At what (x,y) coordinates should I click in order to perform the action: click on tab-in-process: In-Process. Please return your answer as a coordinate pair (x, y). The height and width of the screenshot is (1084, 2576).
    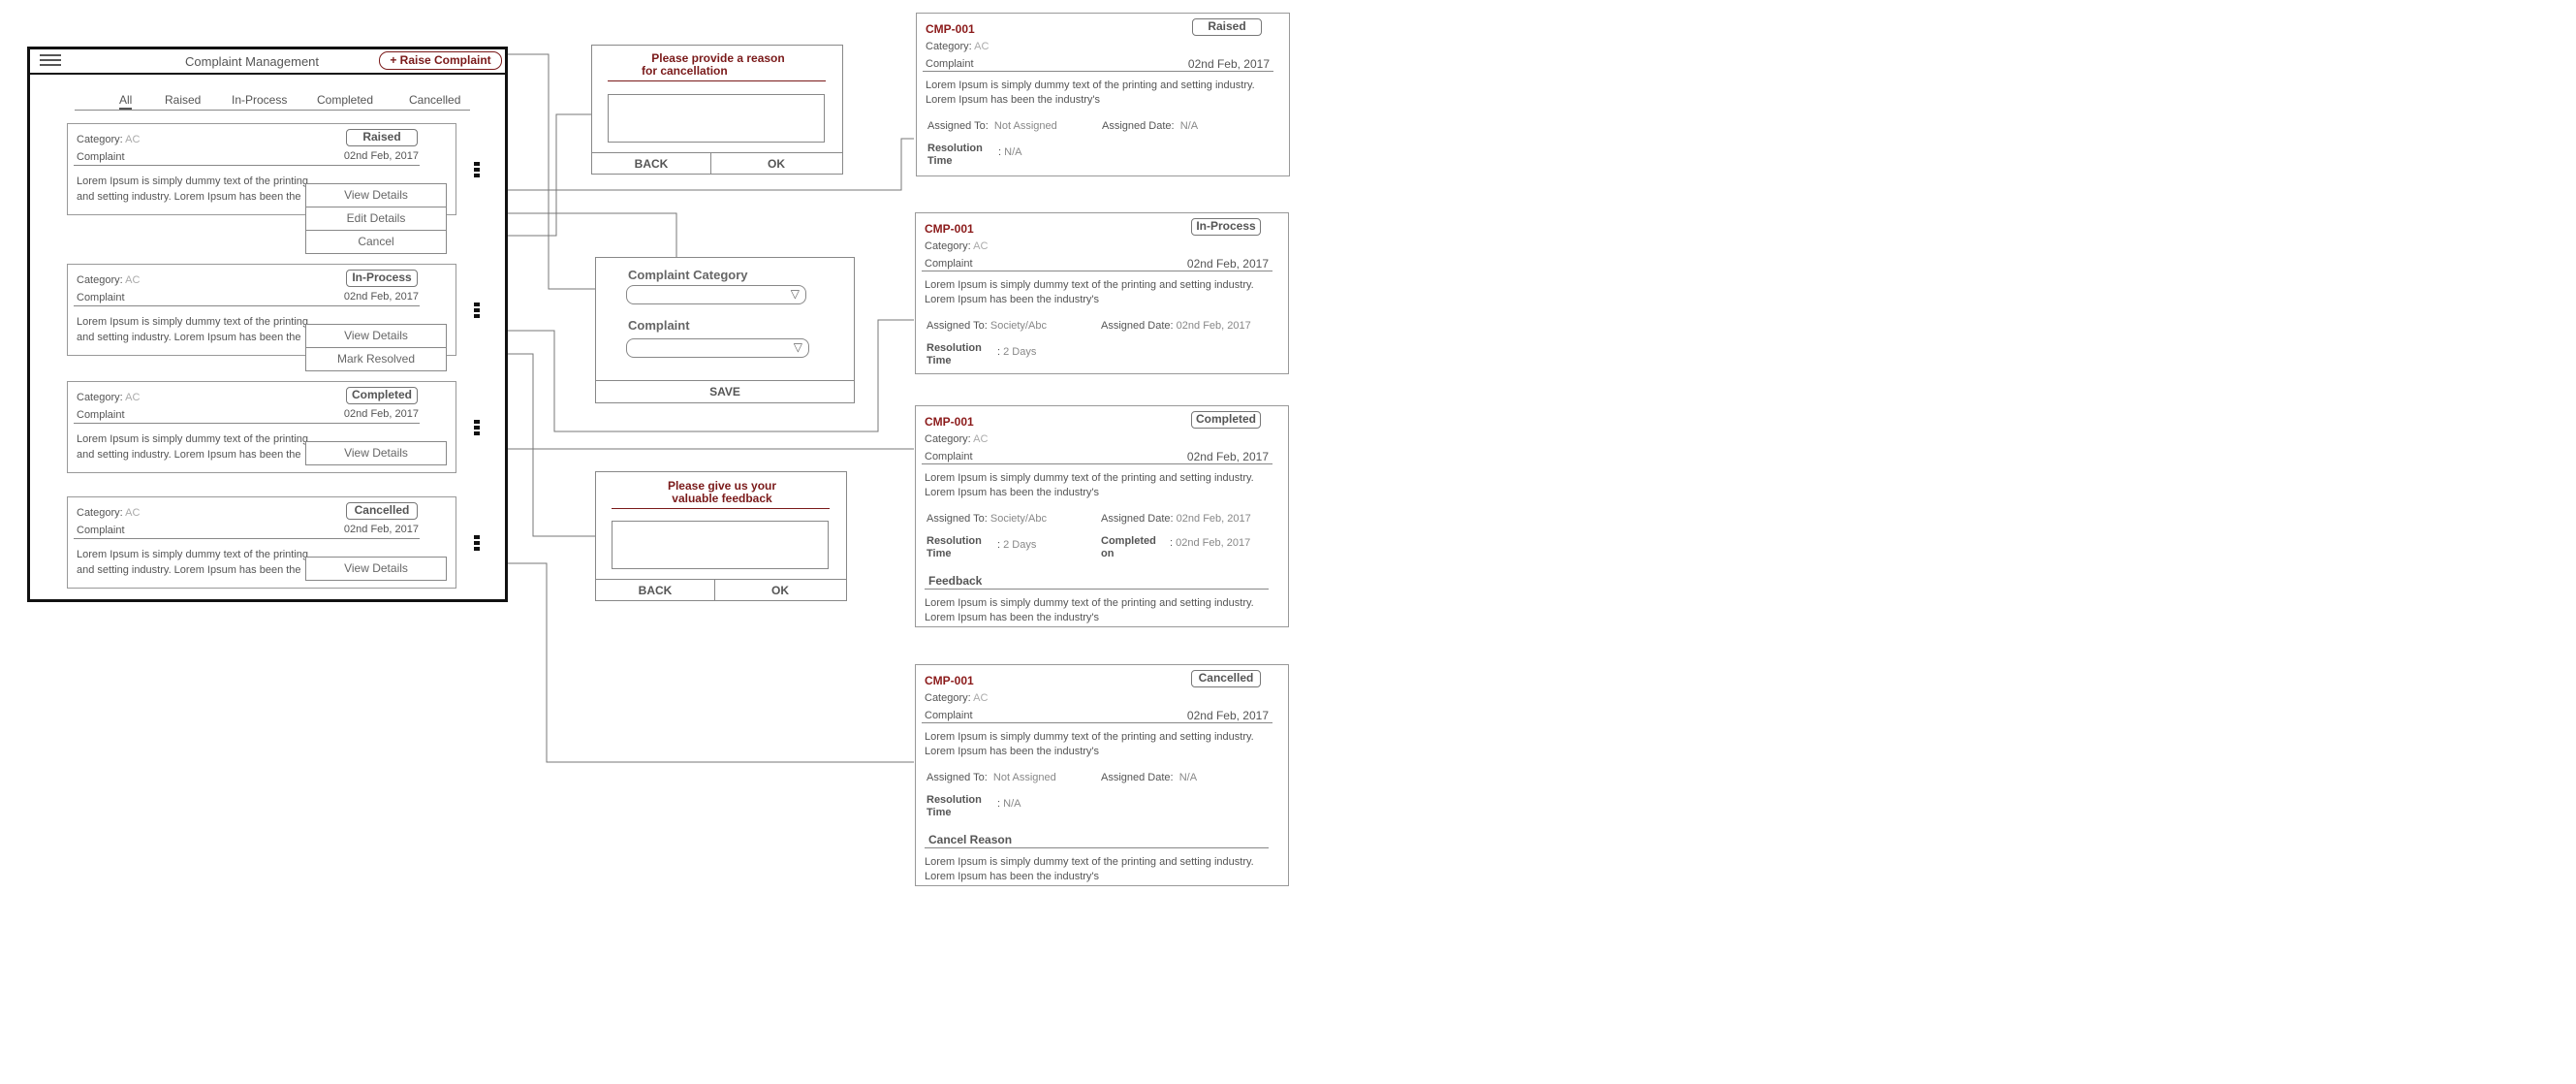
    Looking at the image, I should click on (259, 100).